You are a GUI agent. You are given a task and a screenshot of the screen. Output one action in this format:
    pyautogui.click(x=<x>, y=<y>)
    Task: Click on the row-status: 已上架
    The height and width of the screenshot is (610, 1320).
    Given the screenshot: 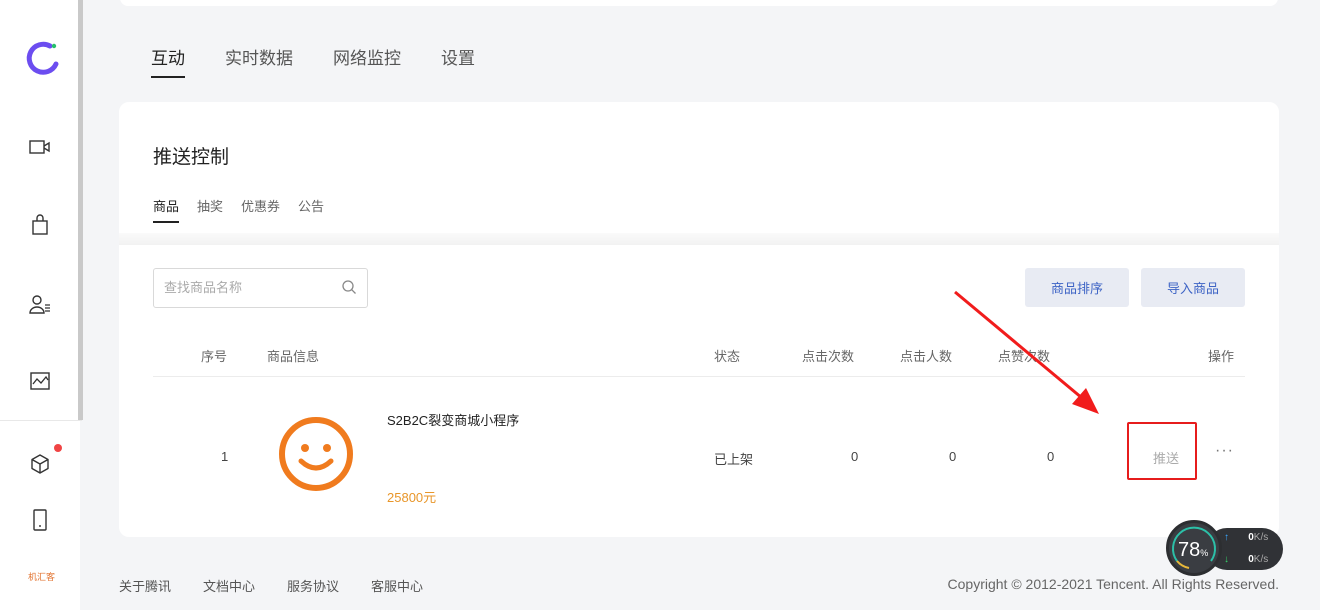 What is the action you would take?
    pyautogui.click(x=734, y=459)
    